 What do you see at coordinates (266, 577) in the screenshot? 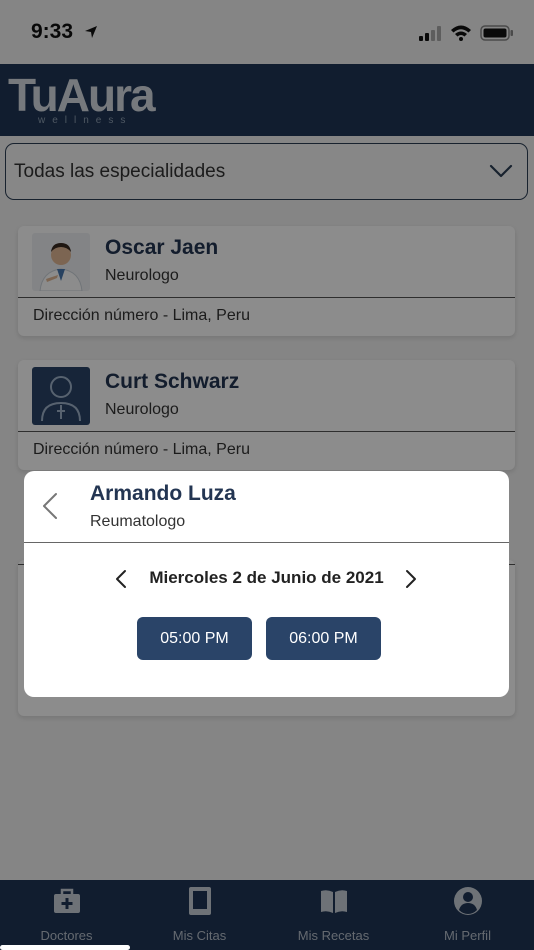
I see `appointment-date: Miercoles 2 de Junio de 2021` at bounding box center [266, 577].